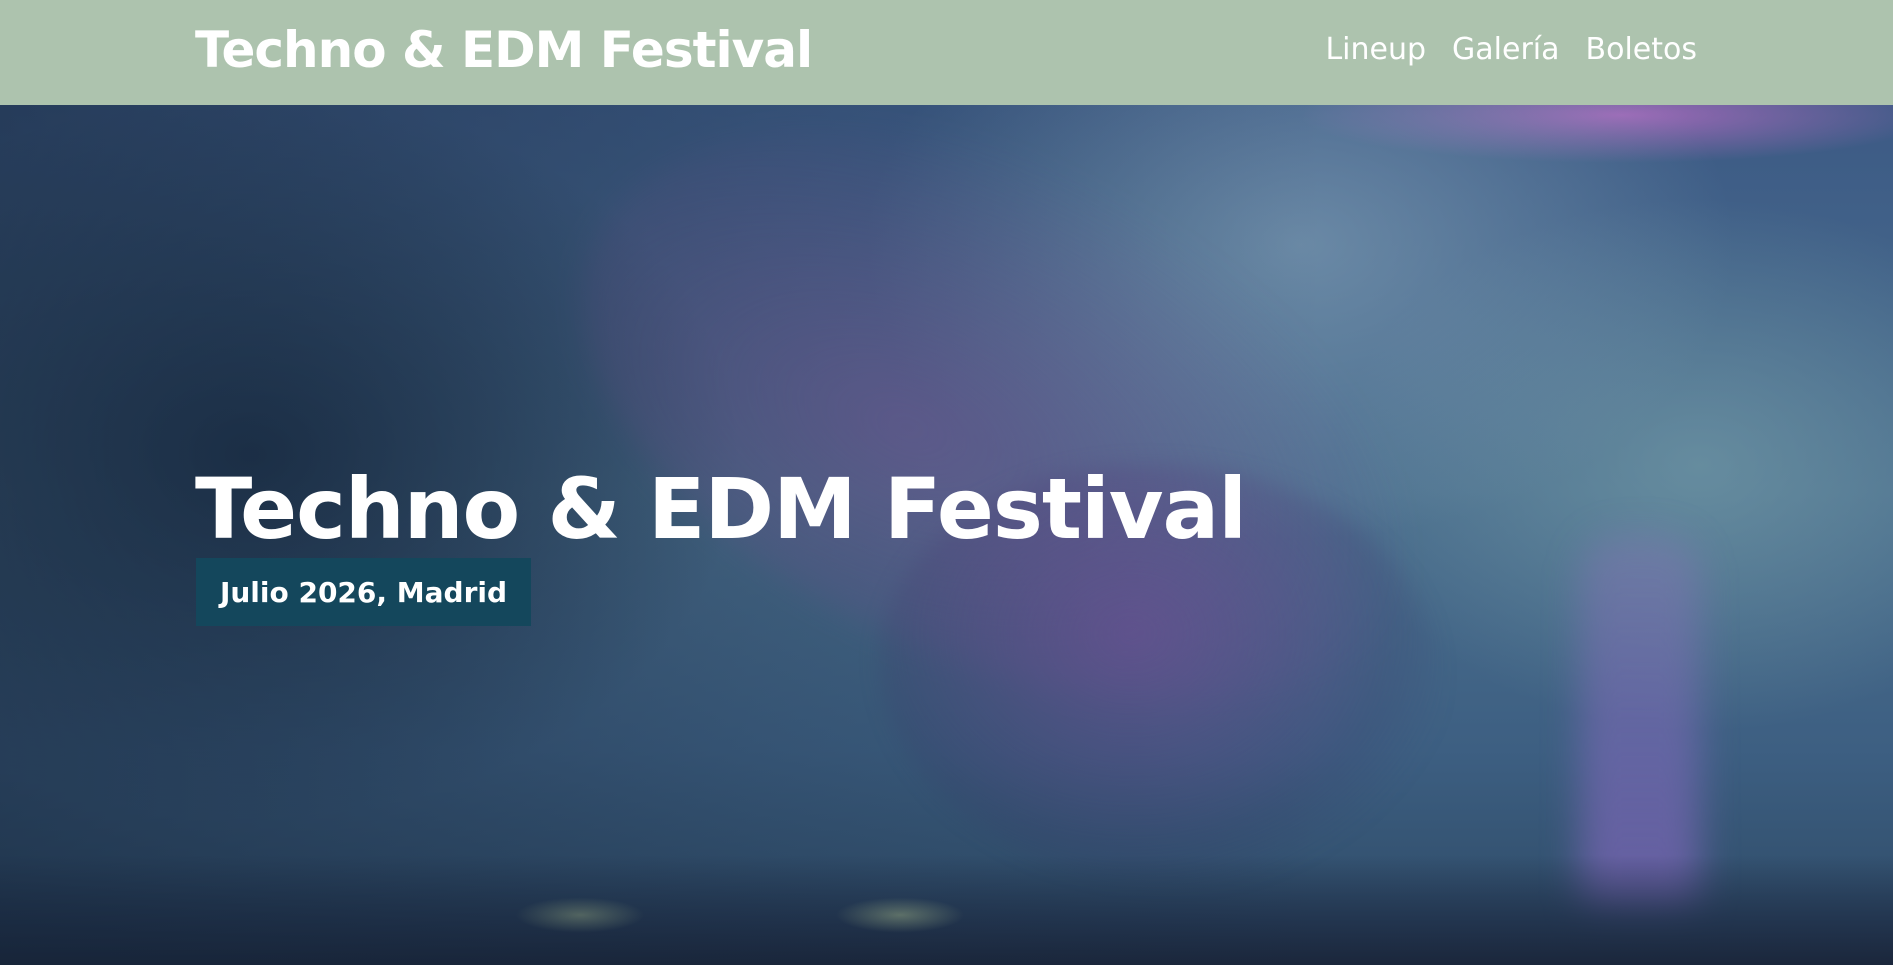 Image resolution: width=1893 pixels, height=965 pixels. What do you see at coordinates (1505, 50) in the screenshot?
I see `nav-link-galeria: Galería` at bounding box center [1505, 50].